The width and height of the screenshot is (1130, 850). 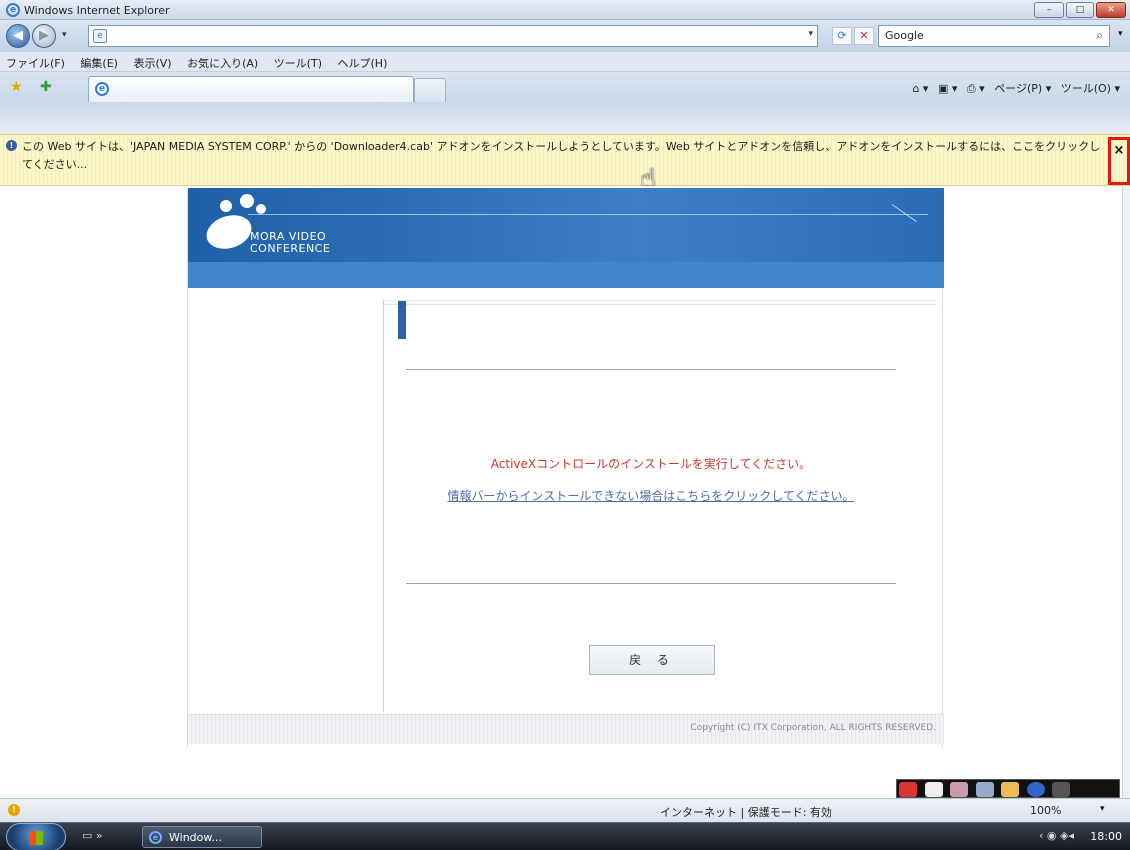 I want to click on warning-icon: !, so click(x=14, y=810).